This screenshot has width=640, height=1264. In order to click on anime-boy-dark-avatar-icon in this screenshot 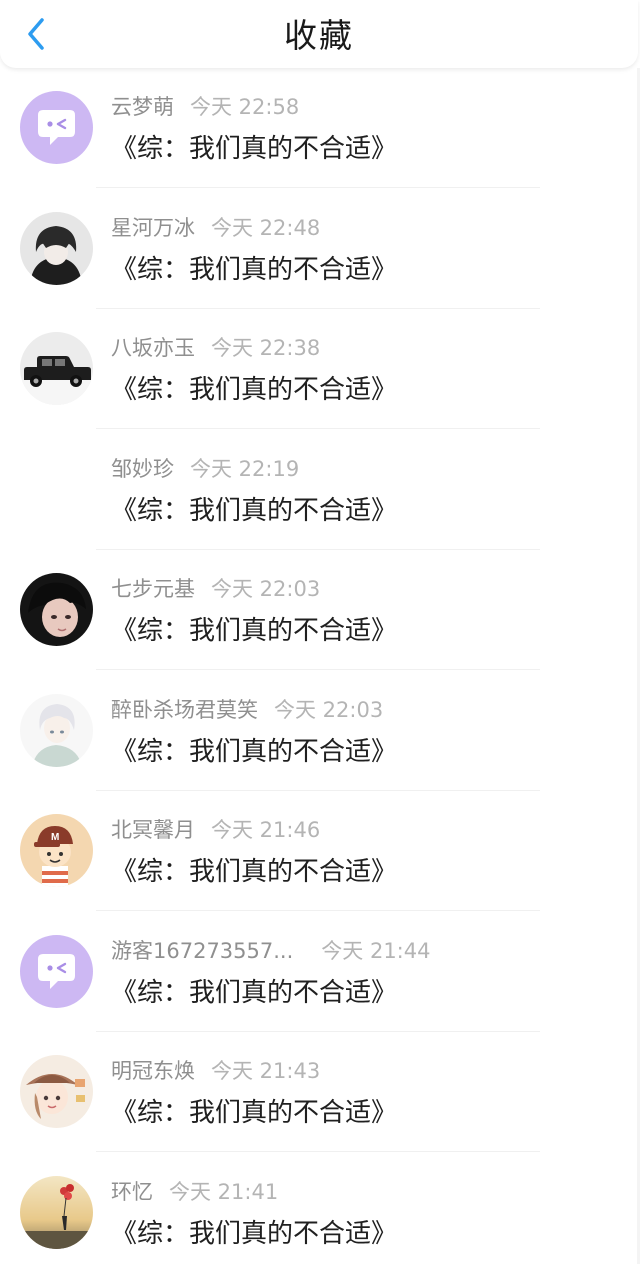, I will do `click(56, 248)`.